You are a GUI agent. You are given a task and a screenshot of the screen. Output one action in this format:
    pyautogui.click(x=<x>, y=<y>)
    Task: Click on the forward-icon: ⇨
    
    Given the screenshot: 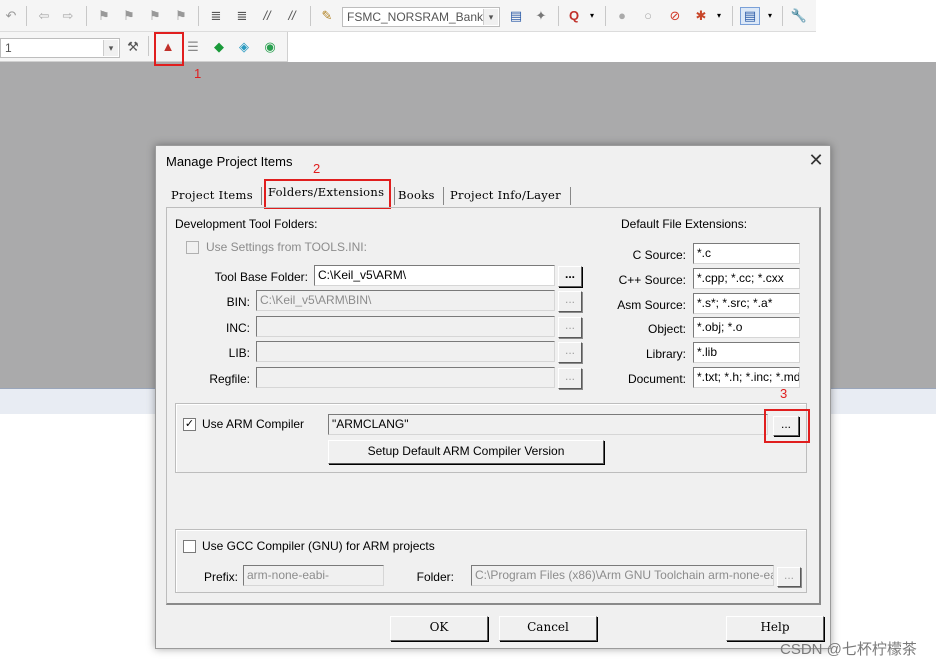 What is the action you would take?
    pyautogui.click(x=68, y=16)
    